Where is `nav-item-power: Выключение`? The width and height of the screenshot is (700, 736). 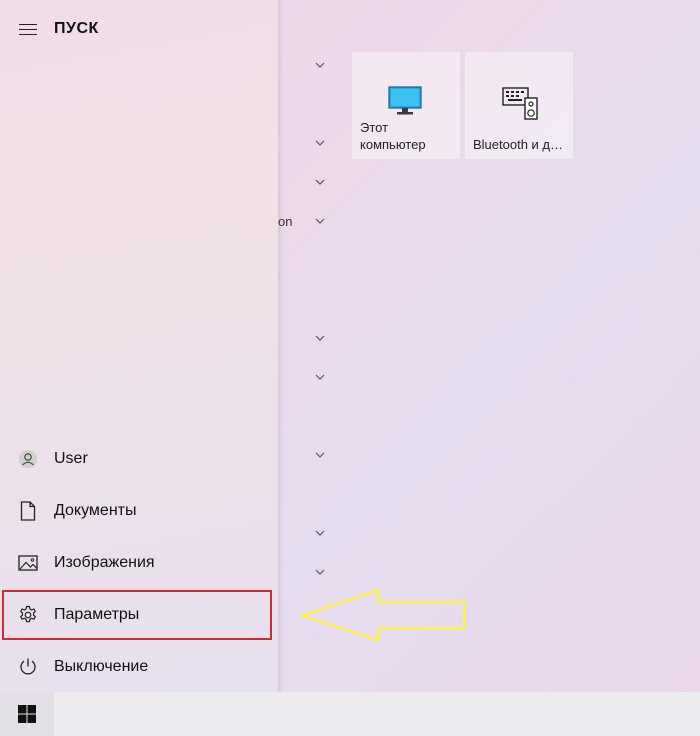 nav-item-power: Выключение is located at coordinates (139, 667).